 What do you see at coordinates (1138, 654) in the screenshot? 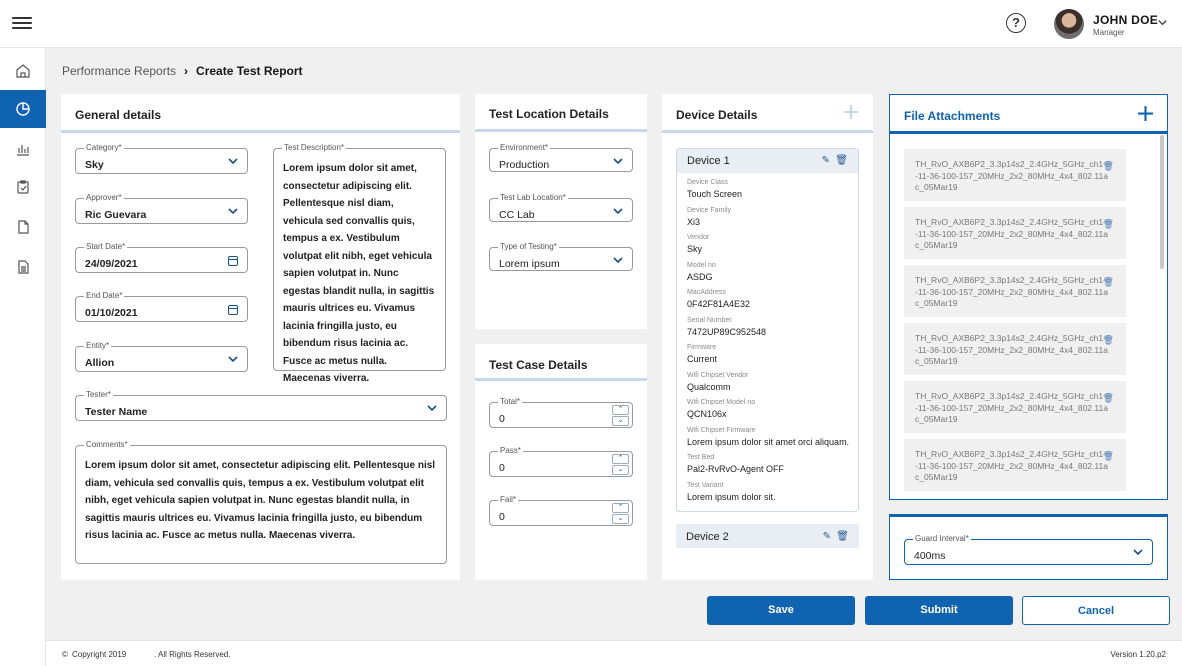
I see `version-text: Version 1.20.p2` at bounding box center [1138, 654].